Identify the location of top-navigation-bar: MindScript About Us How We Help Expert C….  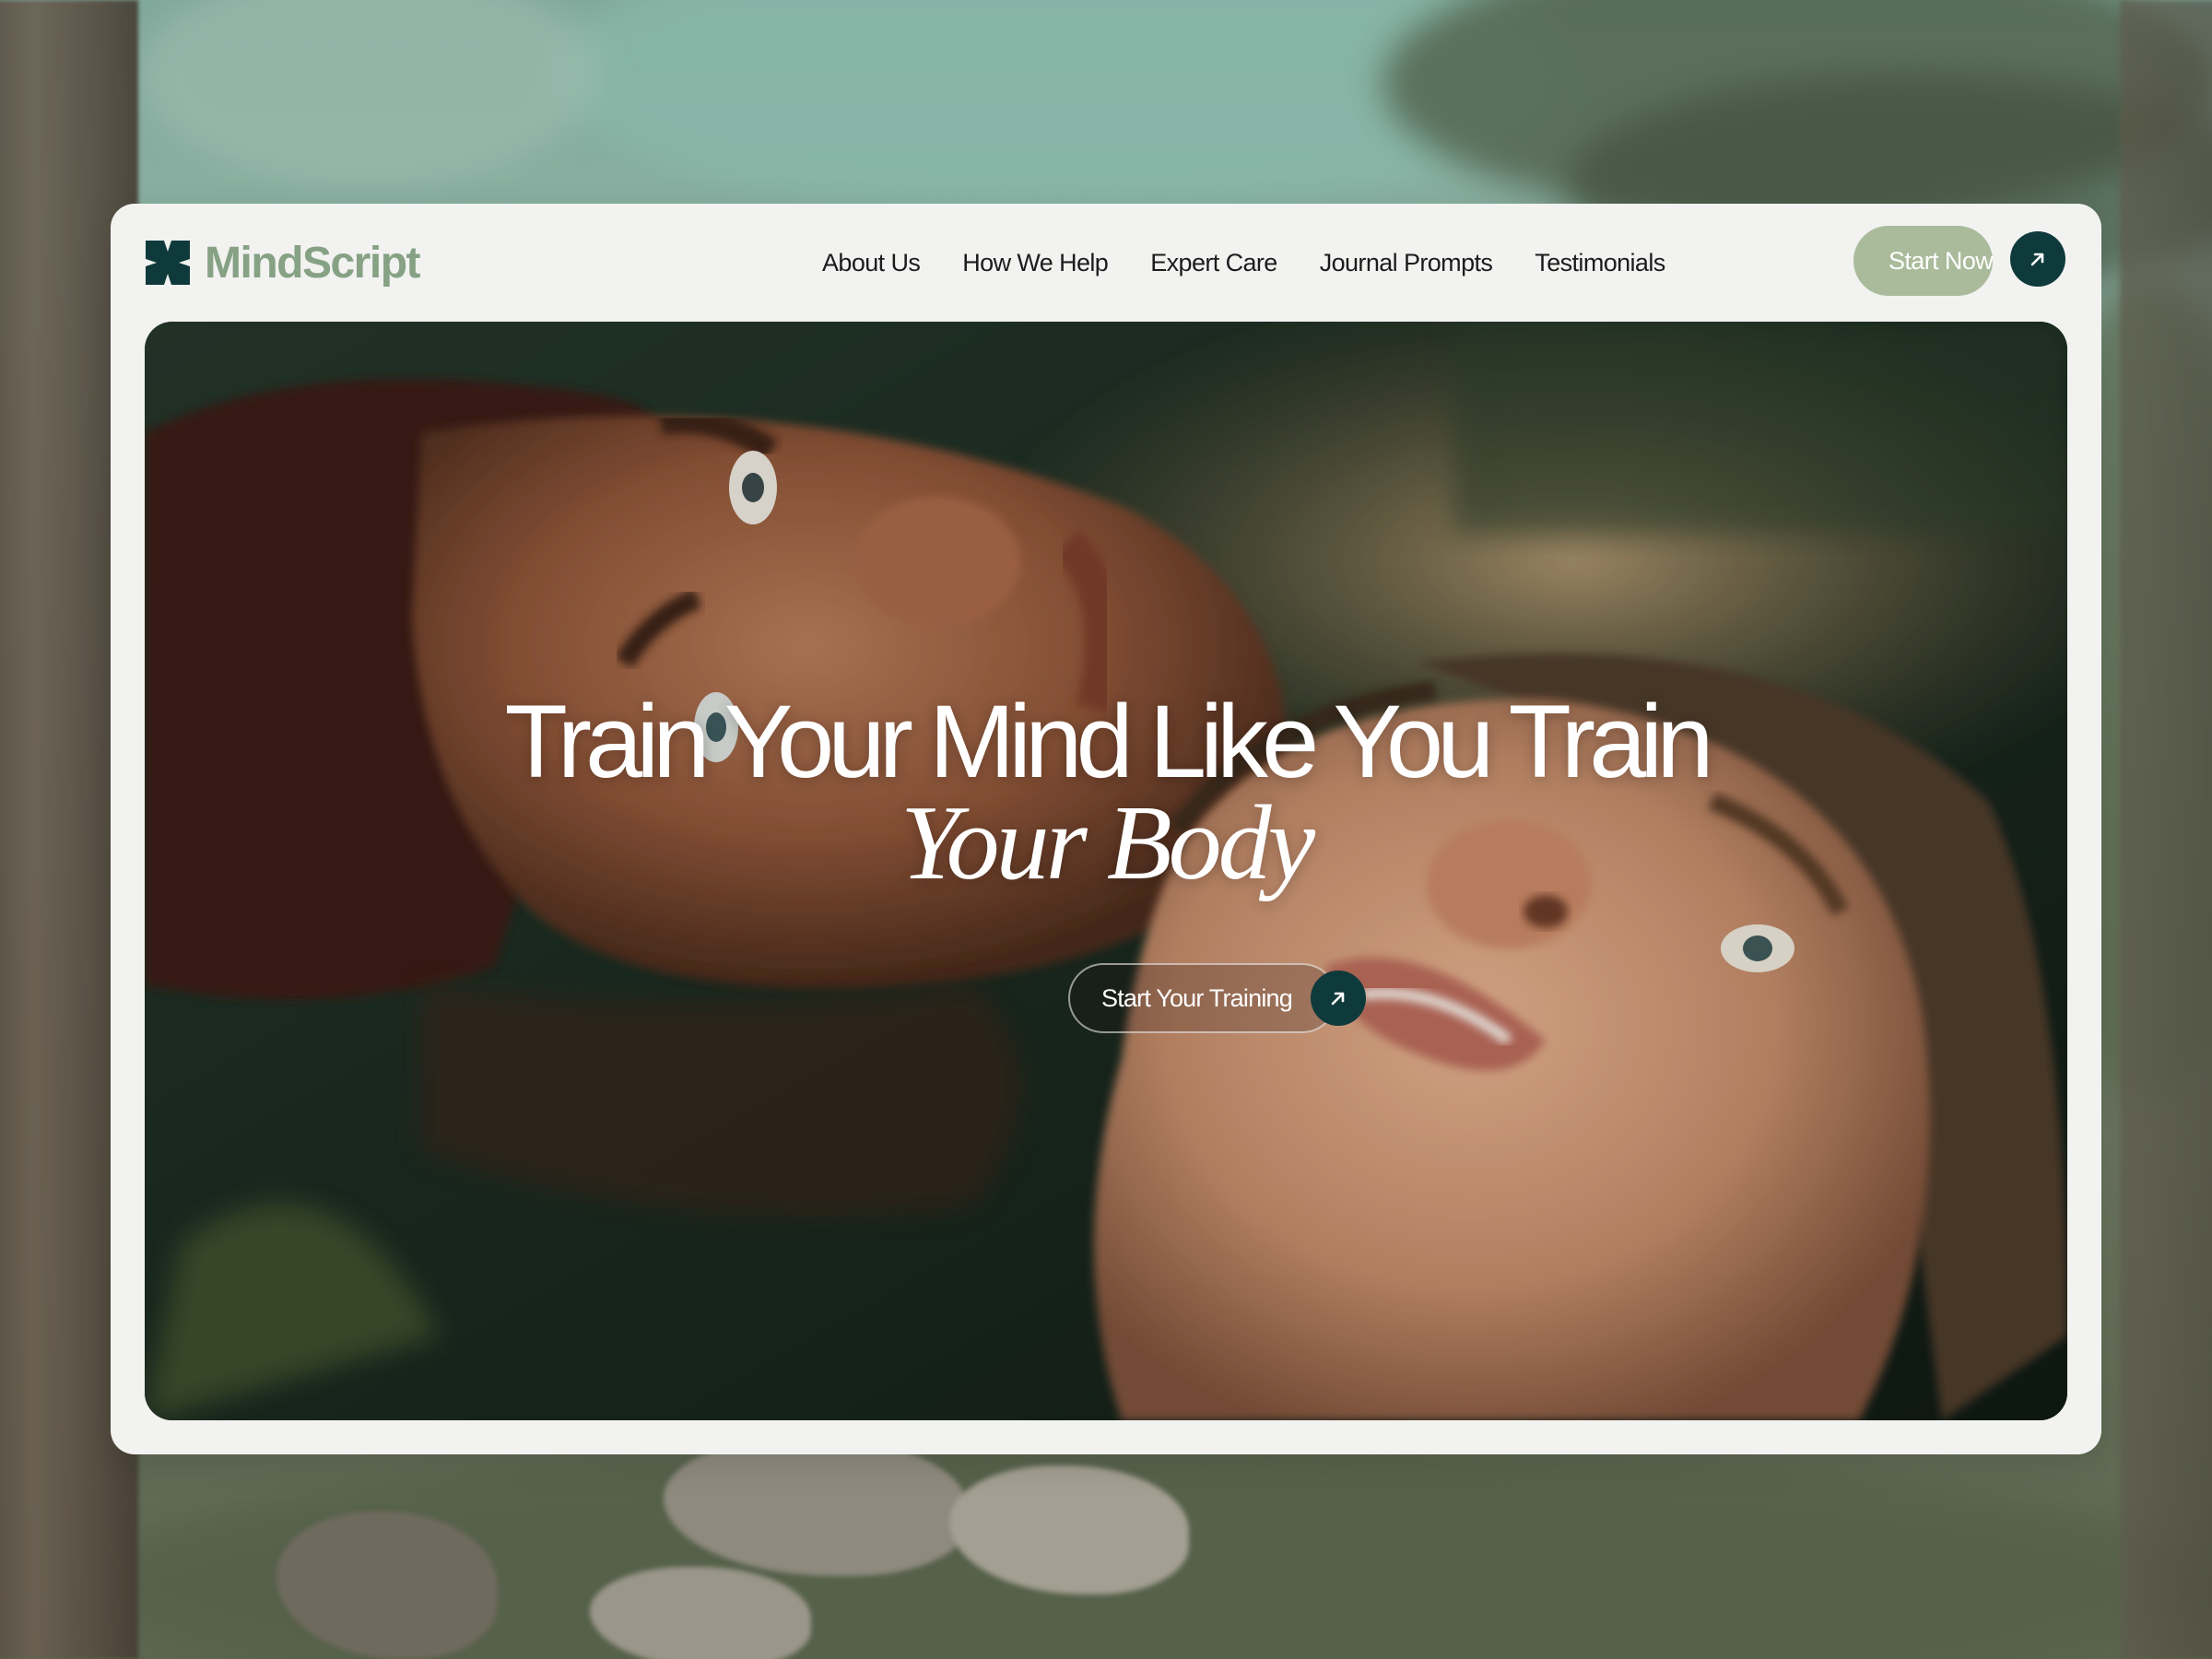
(1106, 263).